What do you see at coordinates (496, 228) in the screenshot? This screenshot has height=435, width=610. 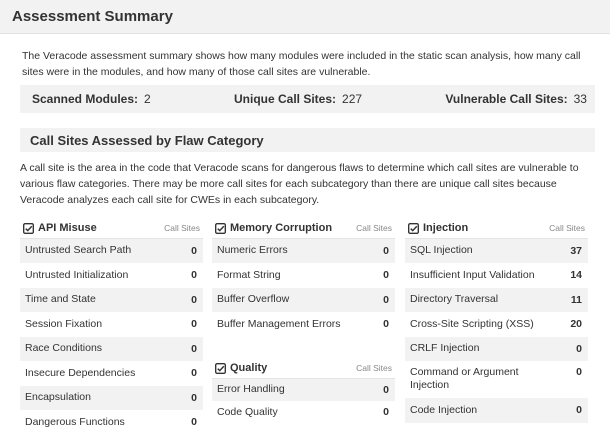 I see `category-header: Injection Call Sites` at bounding box center [496, 228].